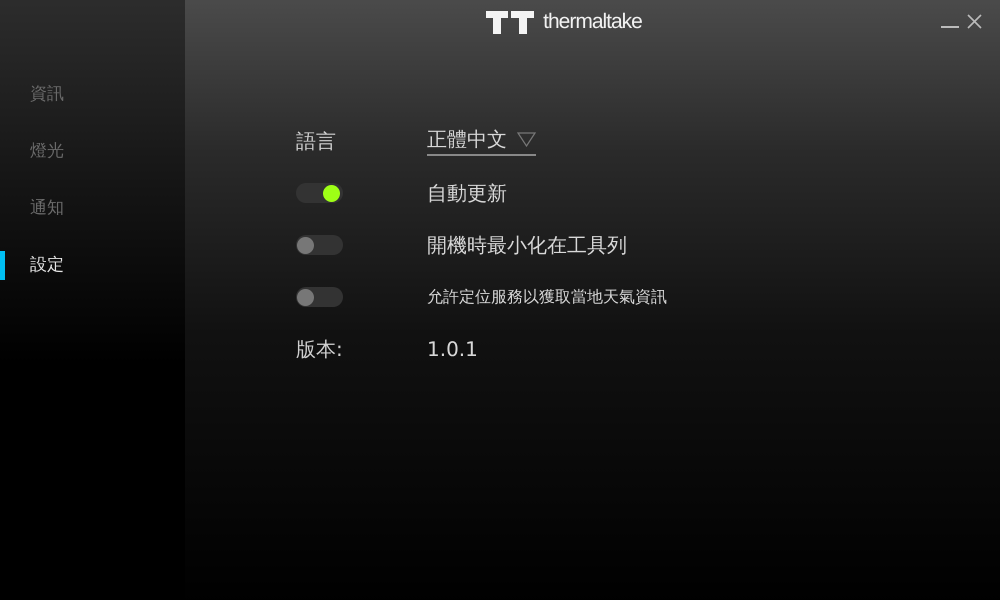  Describe the element at coordinates (47, 207) in the screenshot. I see `sidebar-item: 通知` at that location.